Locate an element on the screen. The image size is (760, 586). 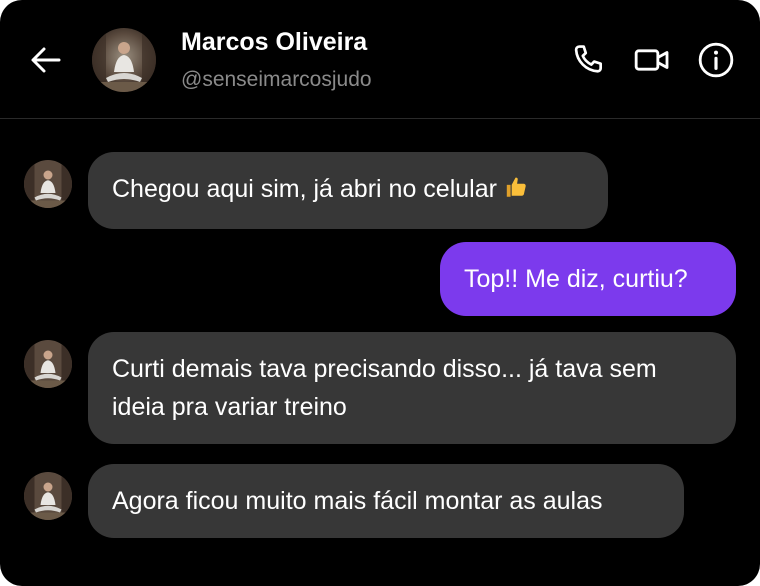
call-button is located at coordinates (588, 60).